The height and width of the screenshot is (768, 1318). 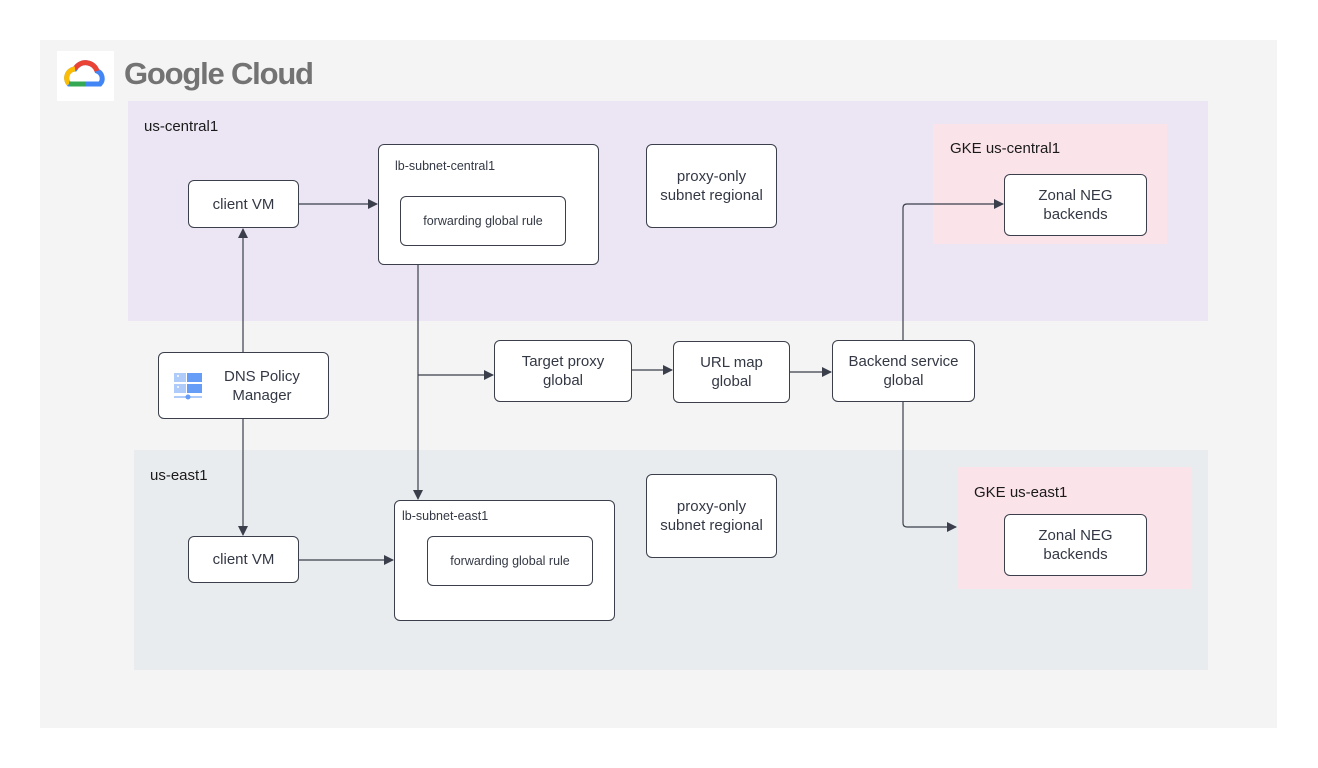 I want to click on backend-service-line1: Backend service, so click(x=903, y=361).